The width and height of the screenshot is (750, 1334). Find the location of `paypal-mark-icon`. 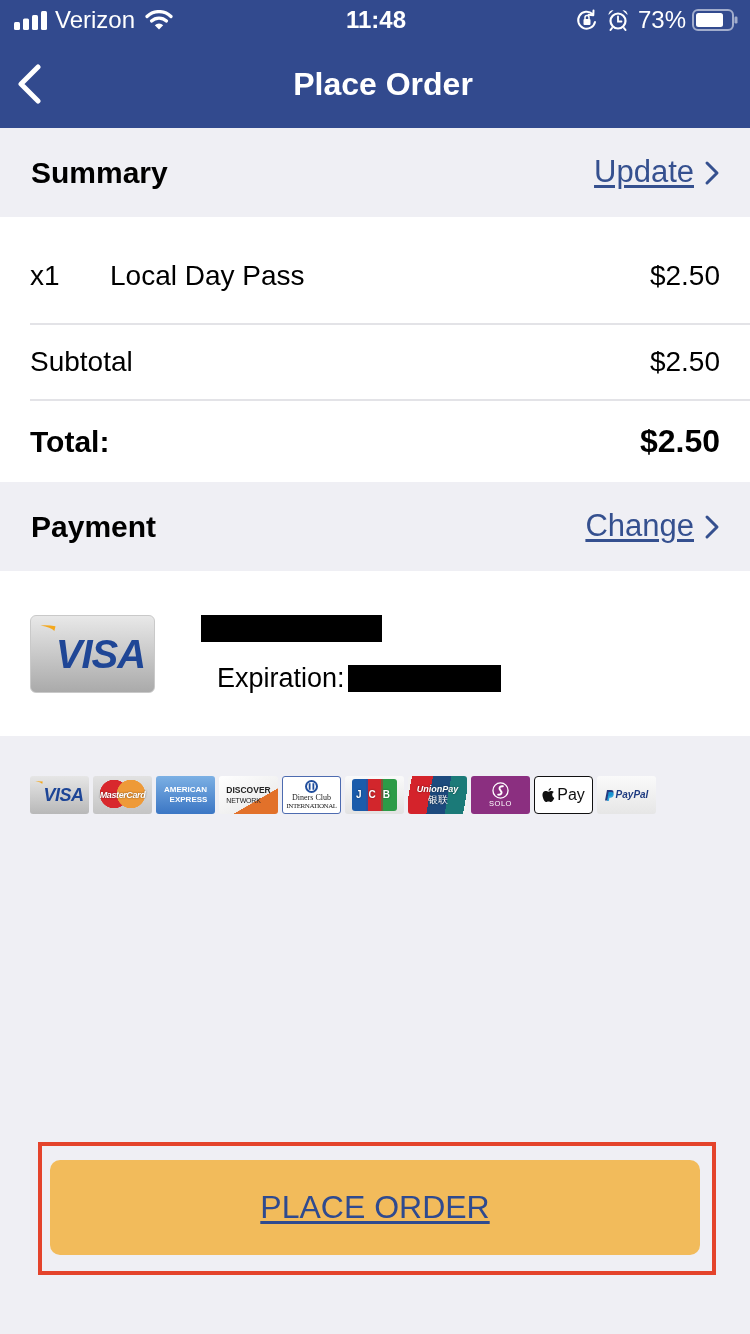

paypal-mark-icon is located at coordinates (609, 795).